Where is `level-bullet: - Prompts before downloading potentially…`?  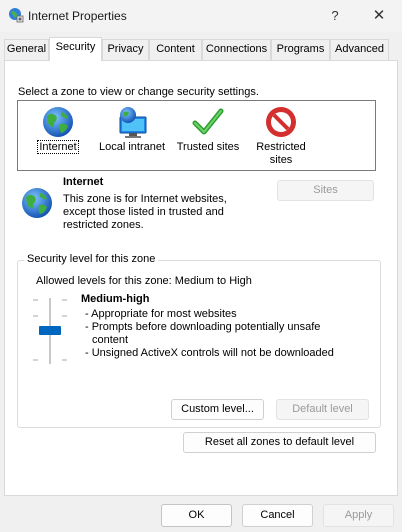 level-bullet: - Prompts before downloading potentially… is located at coordinates (203, 333).